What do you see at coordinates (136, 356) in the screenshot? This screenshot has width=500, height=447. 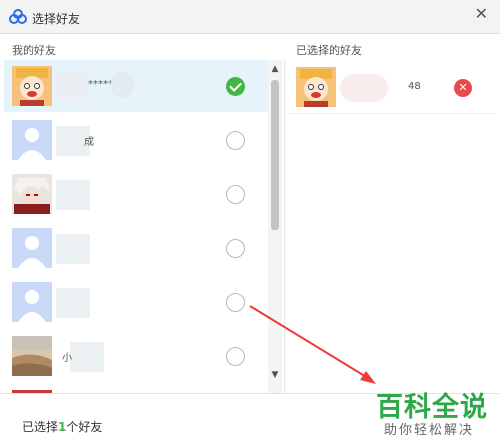 I see `friend-row: 小` at bounding box center [136, 356].